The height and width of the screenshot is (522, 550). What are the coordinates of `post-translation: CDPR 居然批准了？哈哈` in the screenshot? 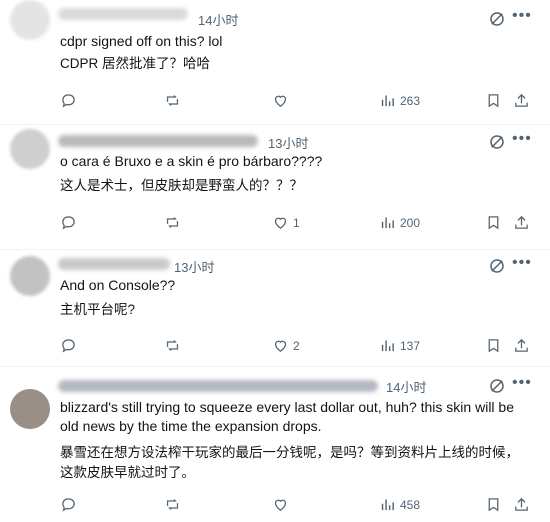 It's located at (135, 63).